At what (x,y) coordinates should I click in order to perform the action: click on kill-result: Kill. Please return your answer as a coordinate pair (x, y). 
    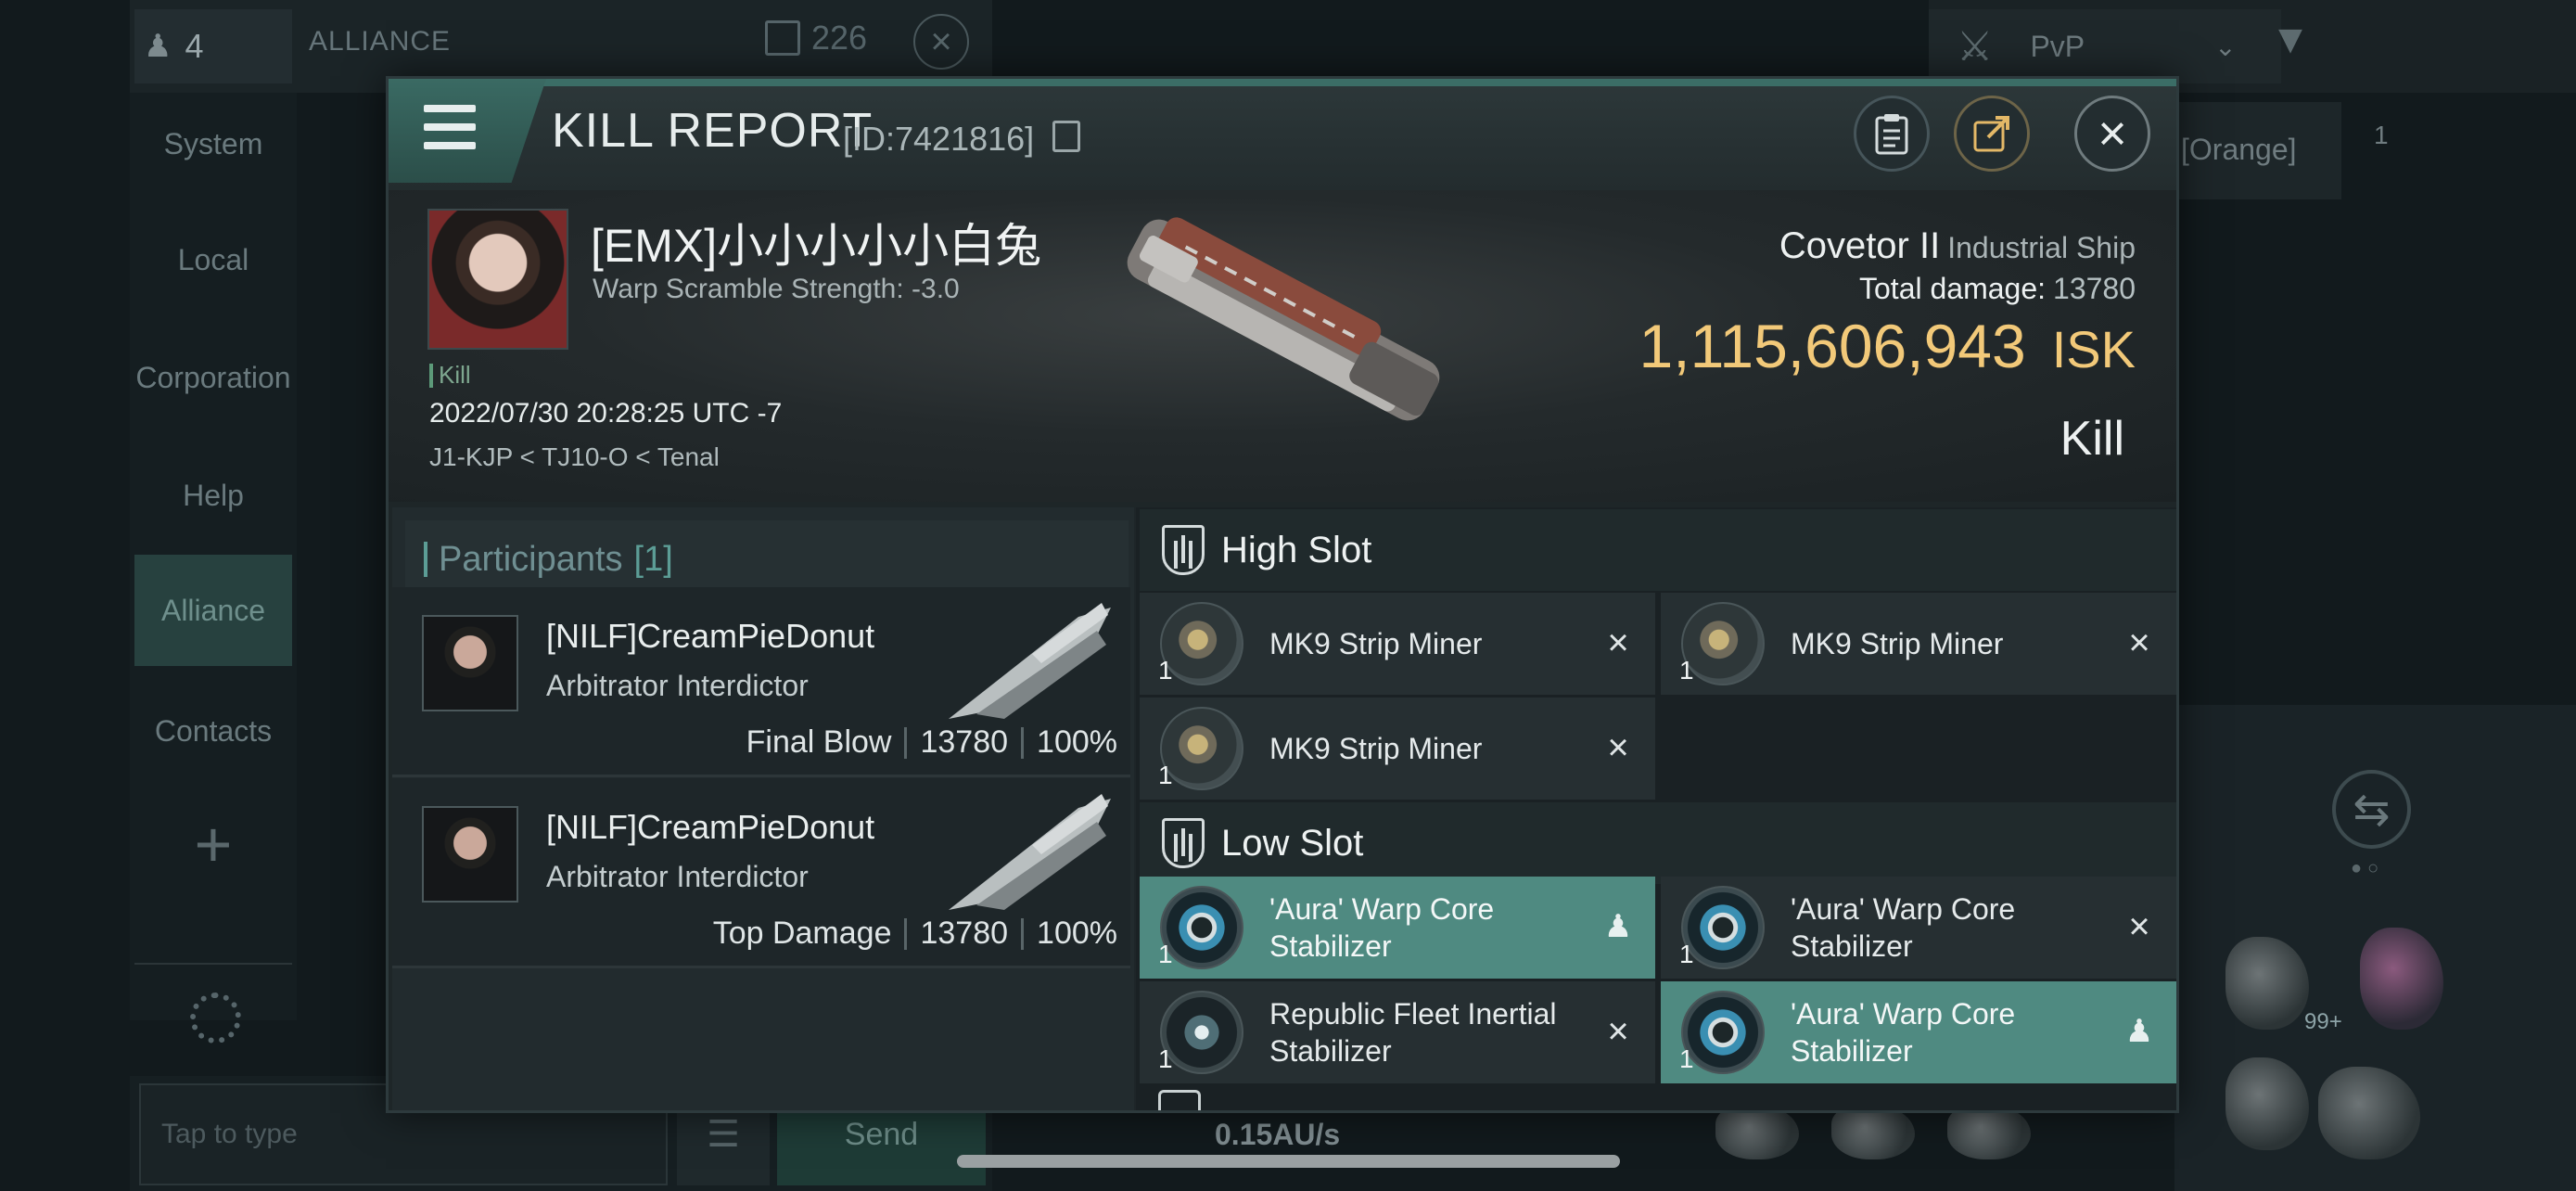
    Looking at the image, I should click on (2092, 439).